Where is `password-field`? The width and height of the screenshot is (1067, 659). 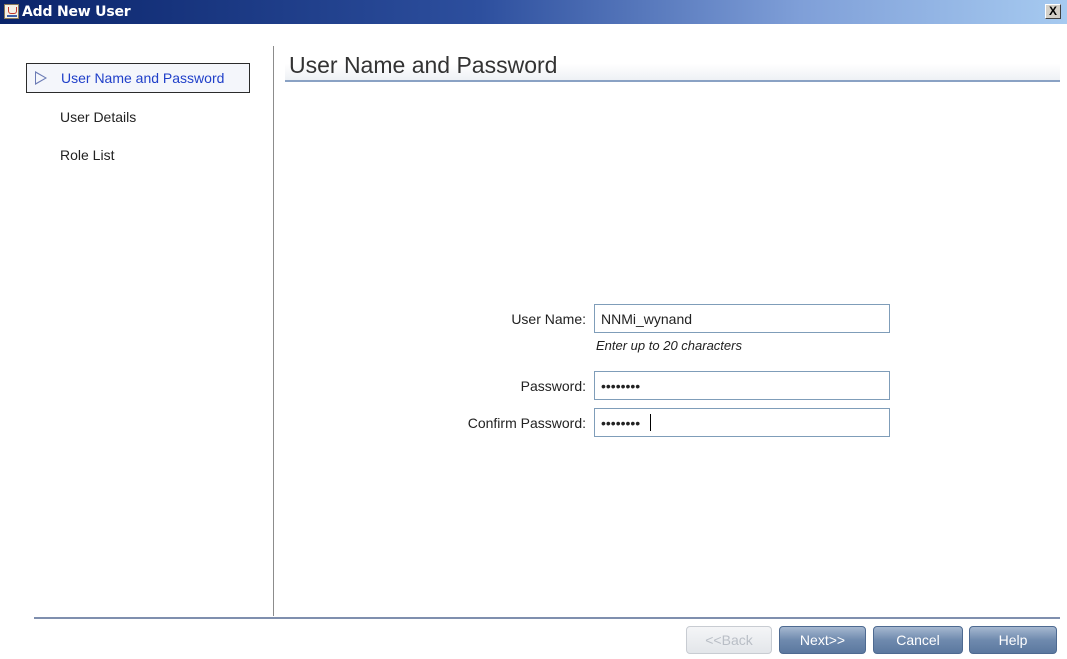 password-field is located at coordinates (742, 385).